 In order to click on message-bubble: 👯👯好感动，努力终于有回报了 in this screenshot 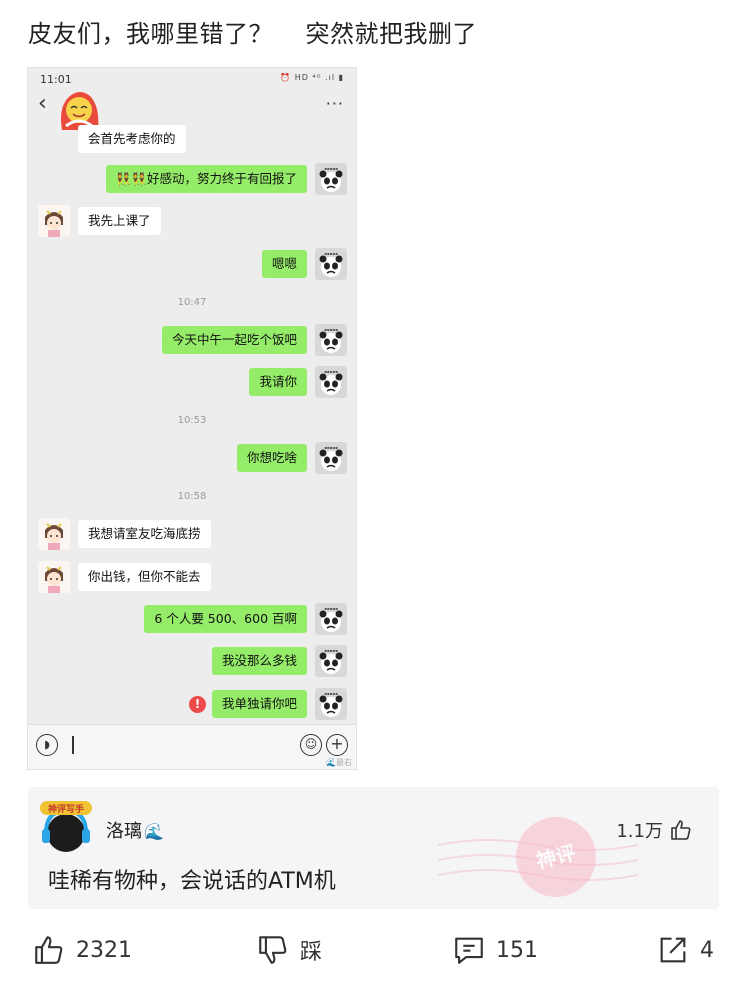, I will do `click(206, 179)`.